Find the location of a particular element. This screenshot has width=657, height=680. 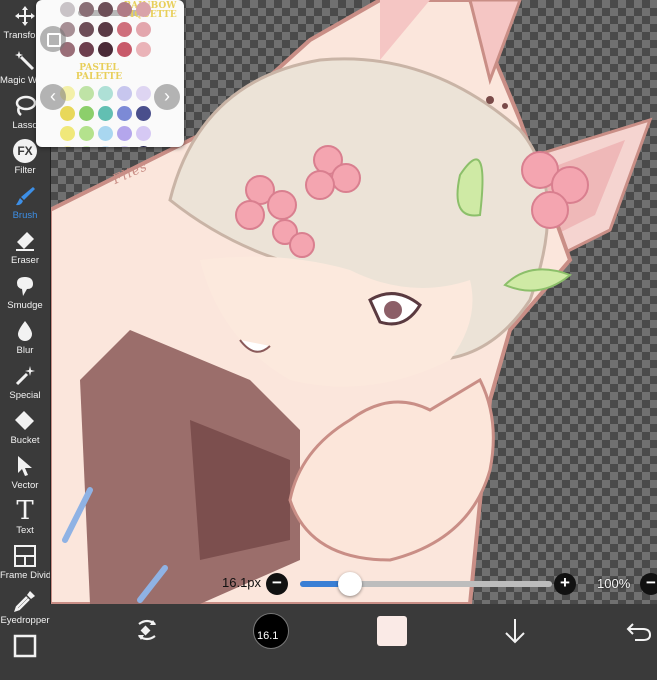

tool-brush: Brush is located at coordinates (25, 202).